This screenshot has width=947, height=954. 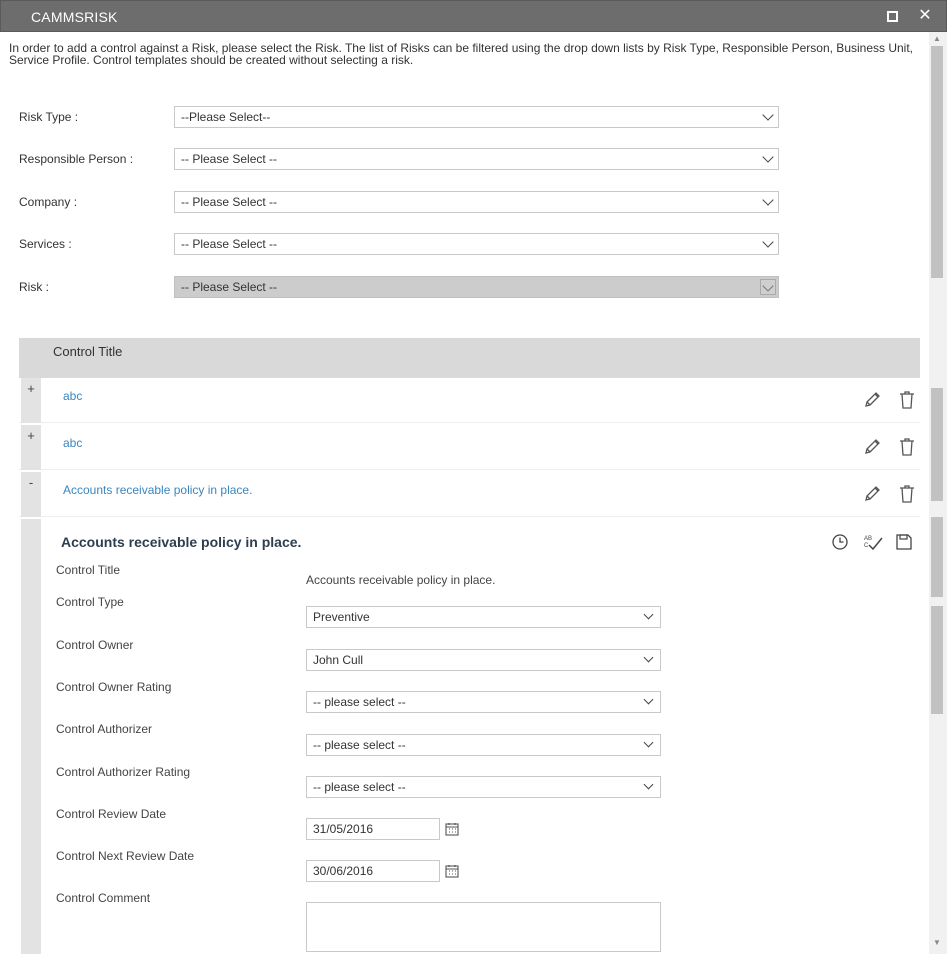 What do you see at coordinates (88, 570) in the screenshot?
I see `control-title-label: Control Title` at bounding box center [88, 570].